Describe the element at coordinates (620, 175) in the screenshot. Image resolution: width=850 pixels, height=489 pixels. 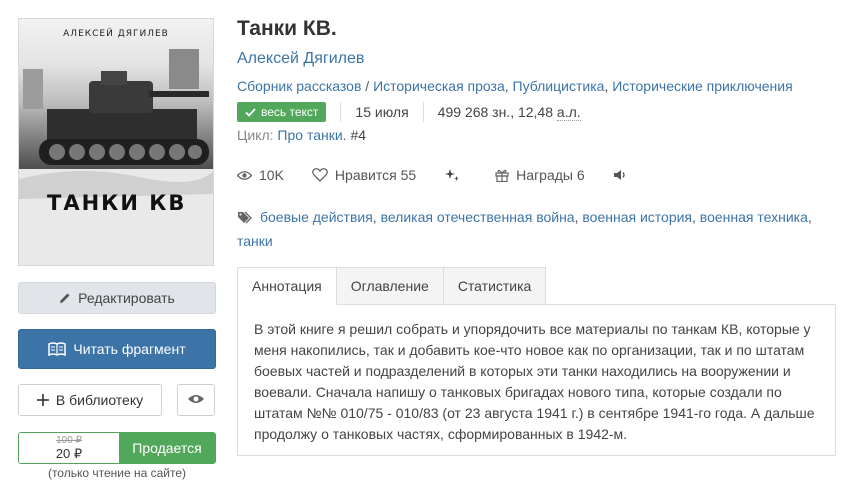
I see `speaker-icon` at that location.